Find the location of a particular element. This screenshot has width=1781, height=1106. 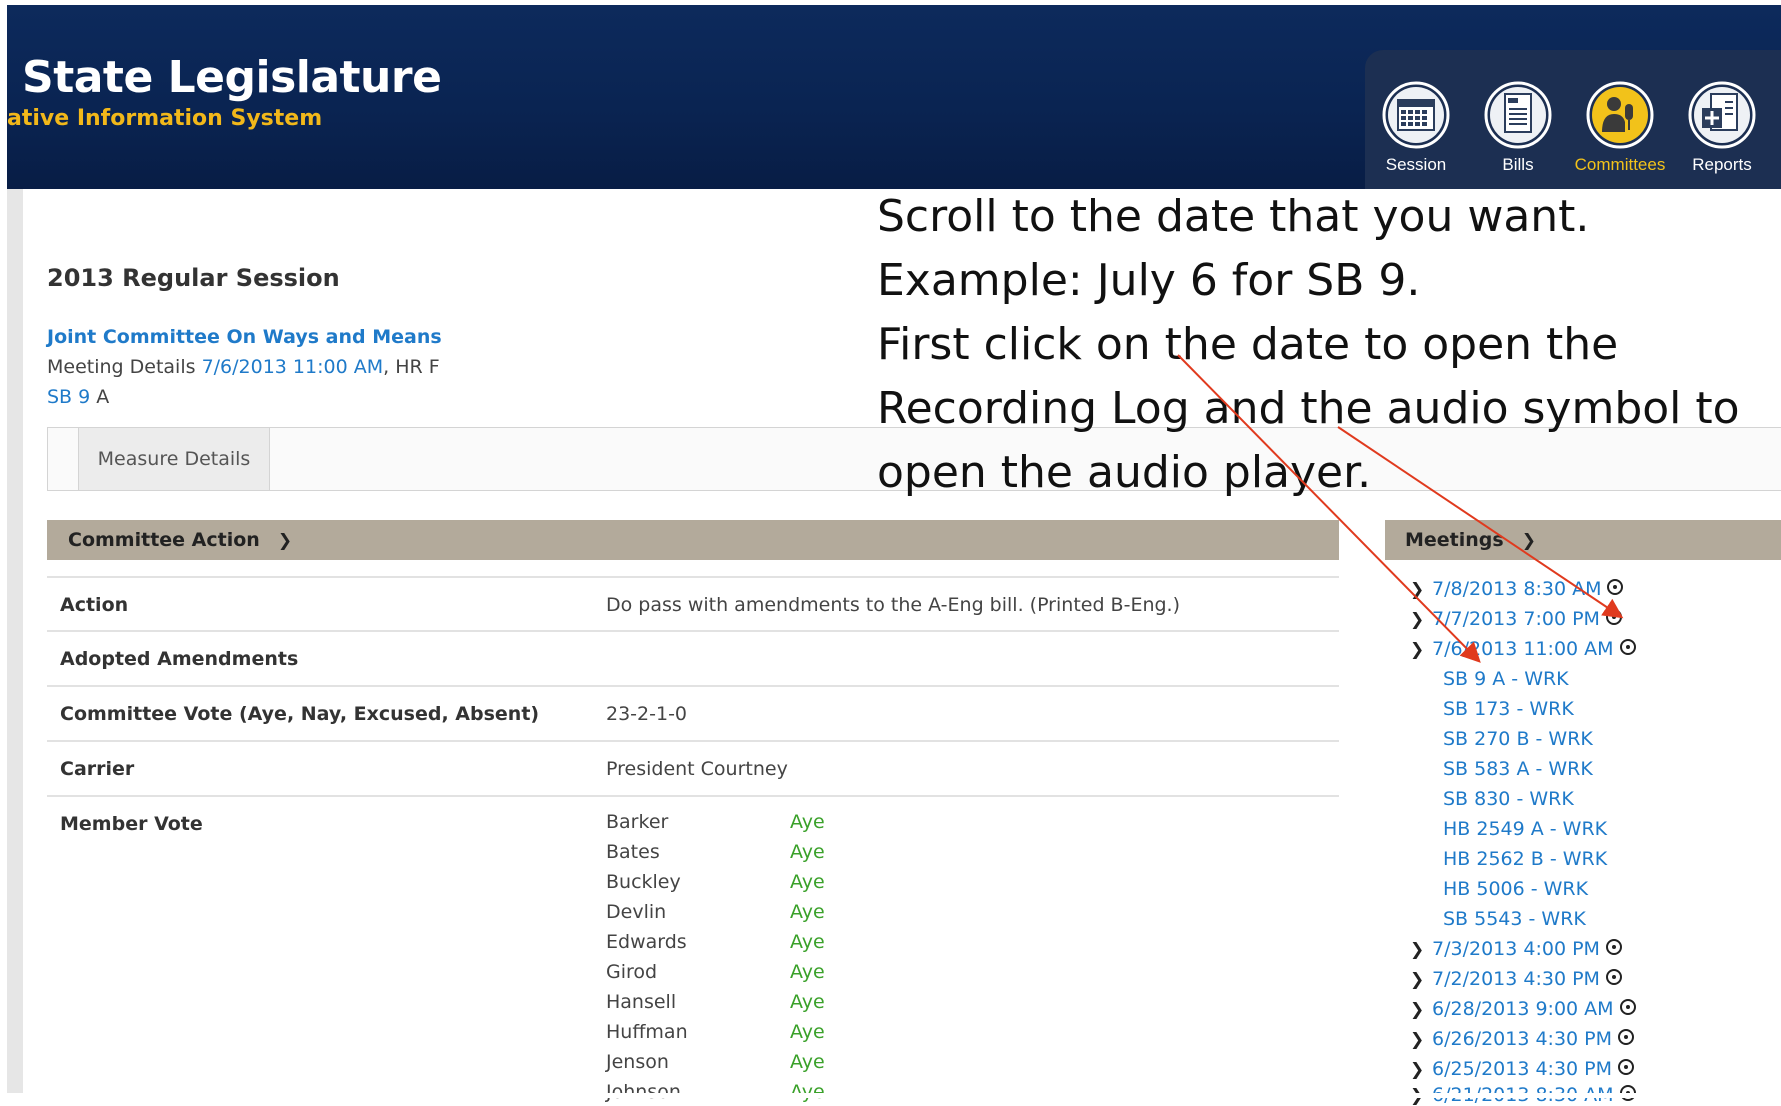

meeting-item: ❯ 7/8/2013 8:30 AM is located at coordinates (1517, 589).